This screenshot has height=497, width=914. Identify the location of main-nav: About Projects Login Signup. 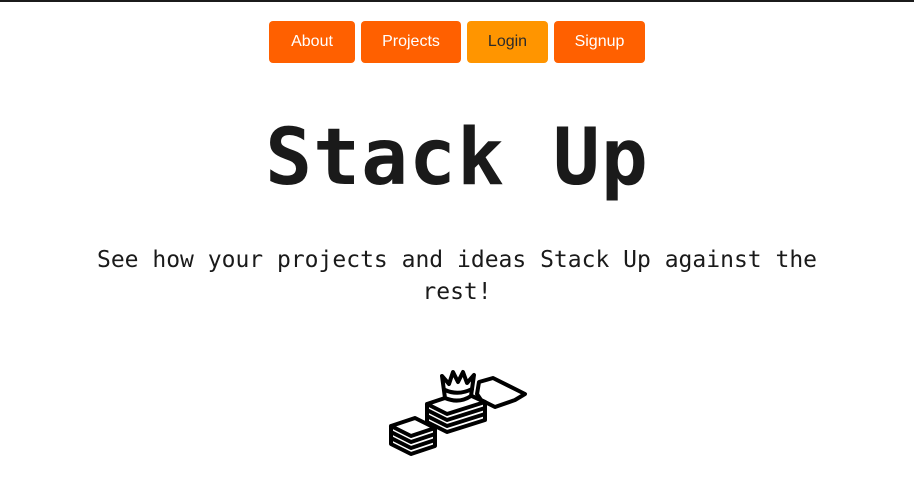
(457, 42).